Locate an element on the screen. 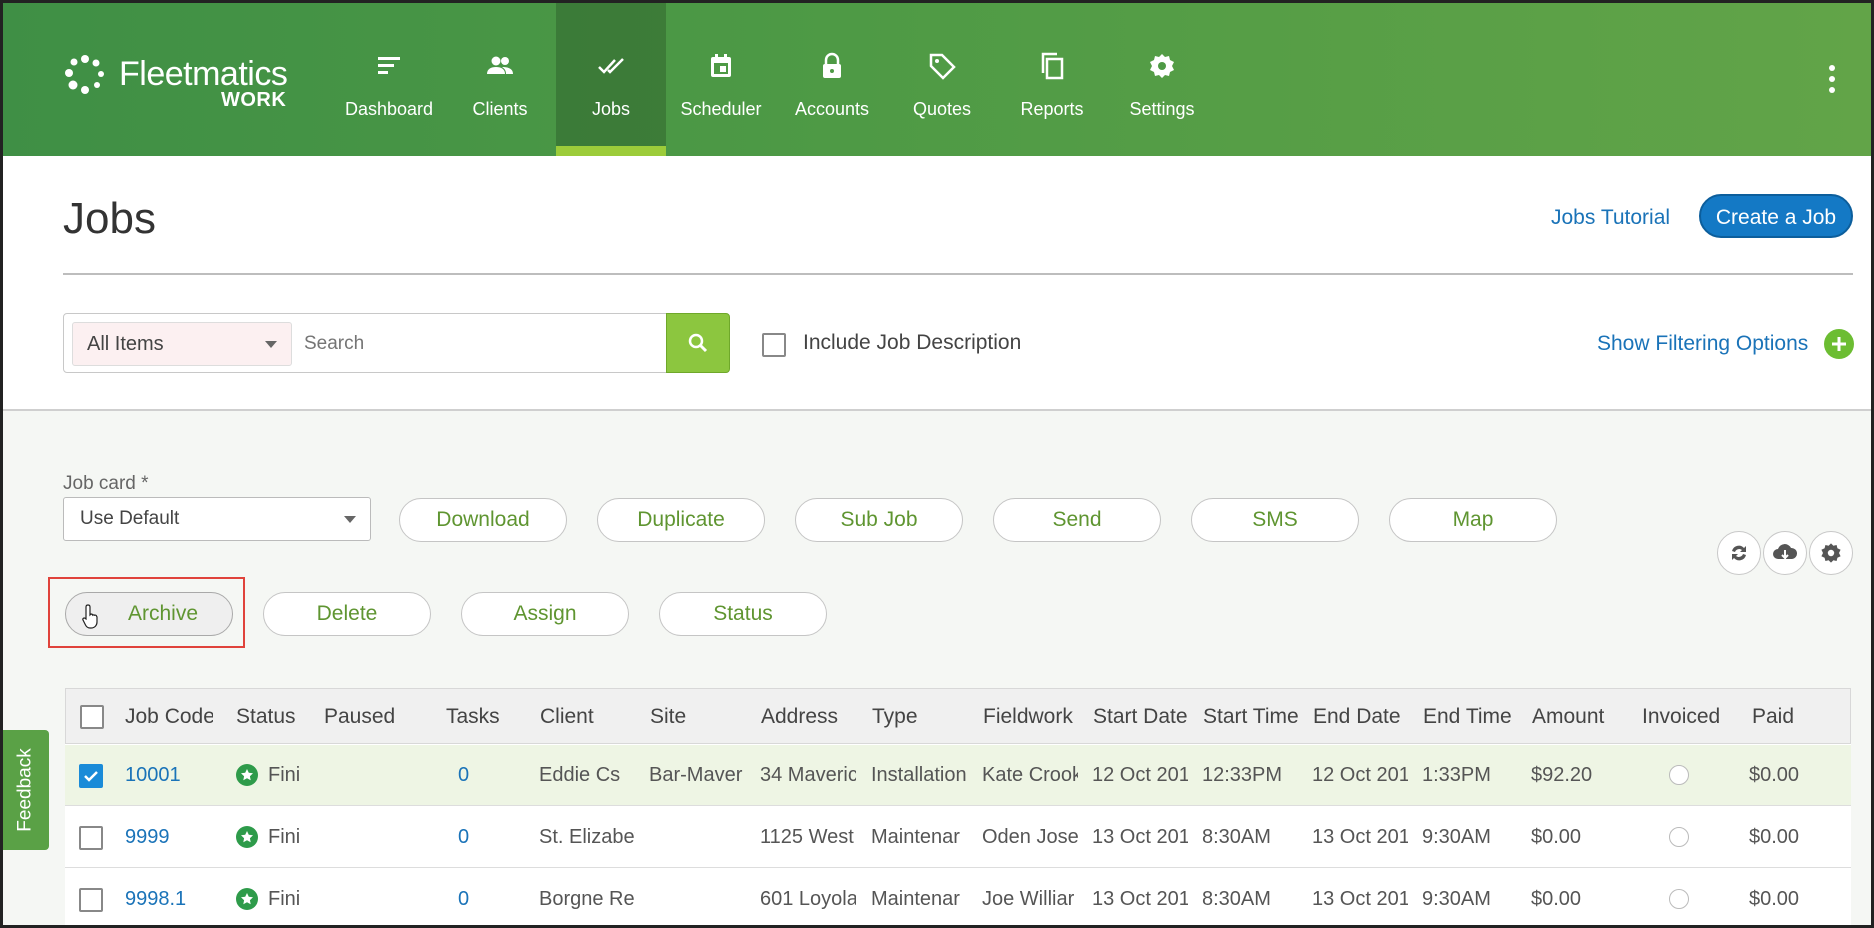 This screenshot has width=1874, height=928. highlight-annotation is located at coordinates (146, 612).